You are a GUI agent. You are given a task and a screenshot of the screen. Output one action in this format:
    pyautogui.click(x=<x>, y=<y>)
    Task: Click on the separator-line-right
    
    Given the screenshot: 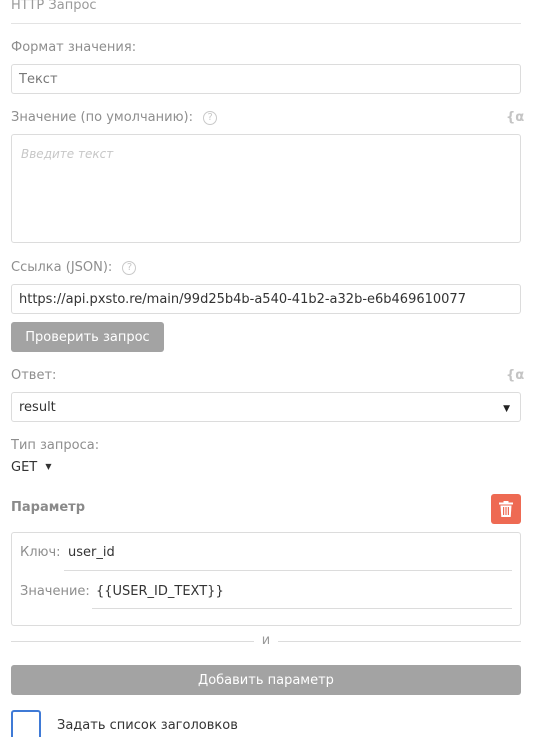 What is the action you would take?
    pyautogui.click(x=399, y=641)
    